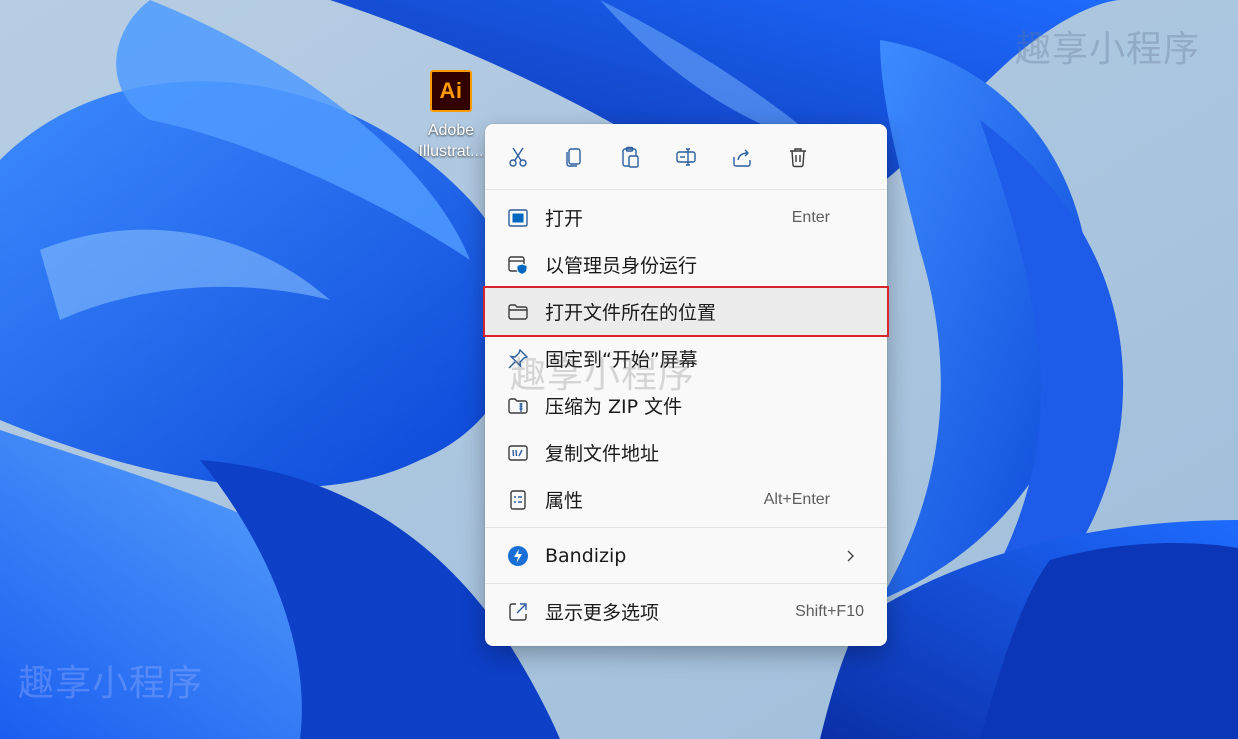 The width and height of the screenshot is (1238, 739). What do you see at coordinates (518, 406) in the screenshot?
I see `zip-folder-icon` at bounding box center [518, 406].